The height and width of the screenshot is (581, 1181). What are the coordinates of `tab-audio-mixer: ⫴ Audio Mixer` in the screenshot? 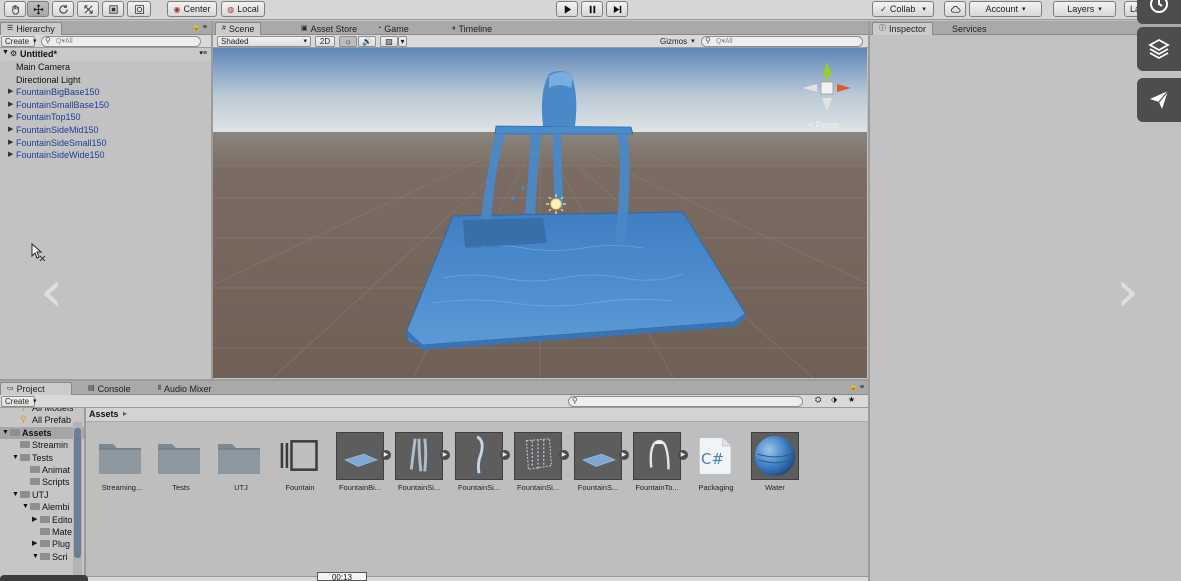 It's located at (184, 388).